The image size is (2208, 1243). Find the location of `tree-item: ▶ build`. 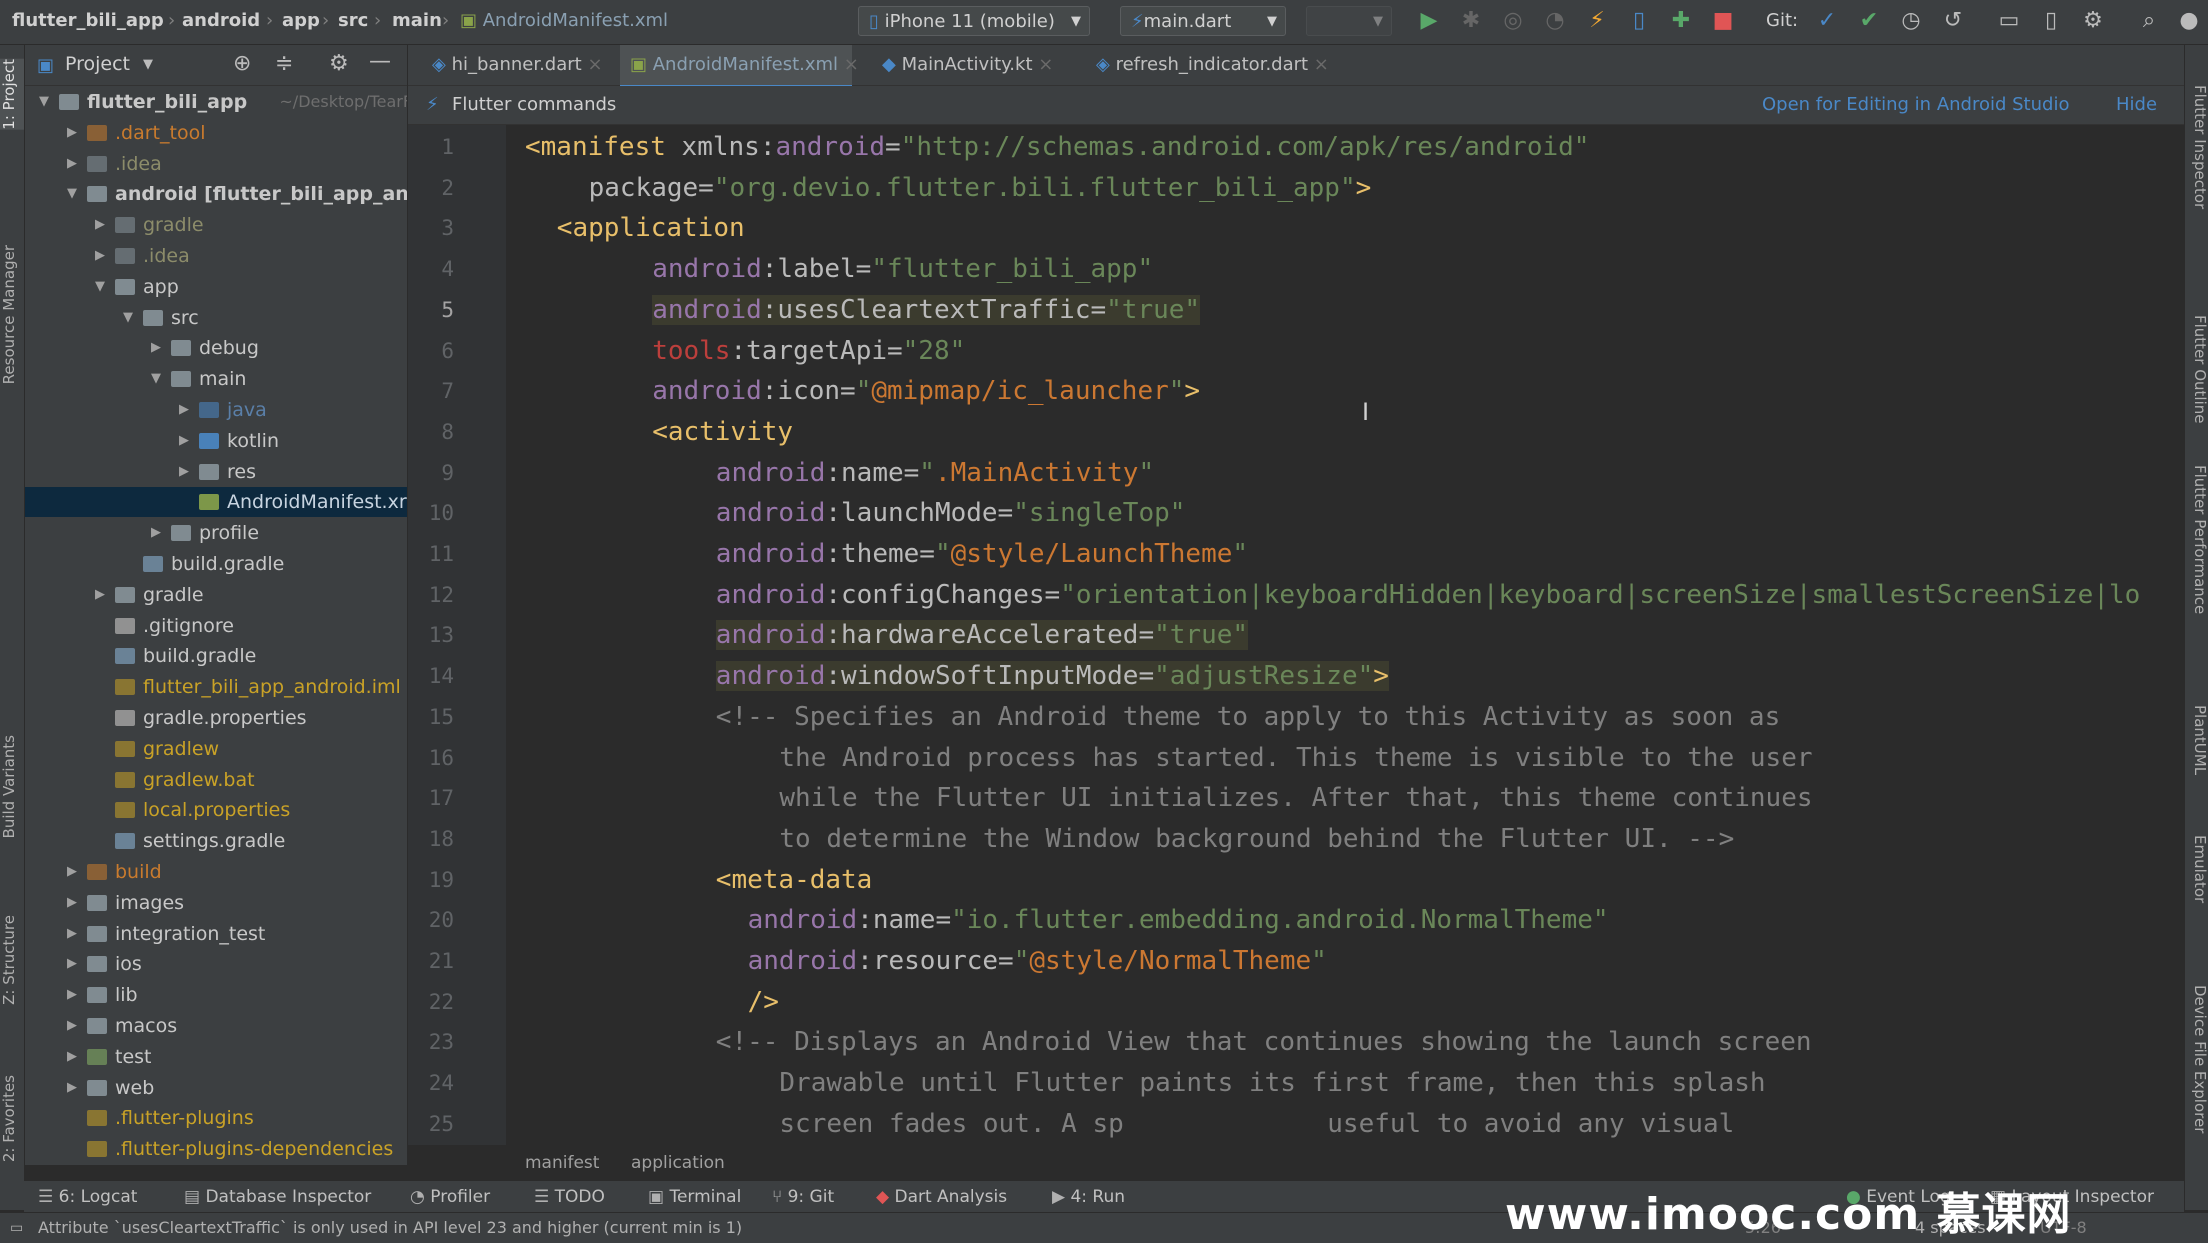

tree-item: ▶ build is located at coordinates (216, 872).